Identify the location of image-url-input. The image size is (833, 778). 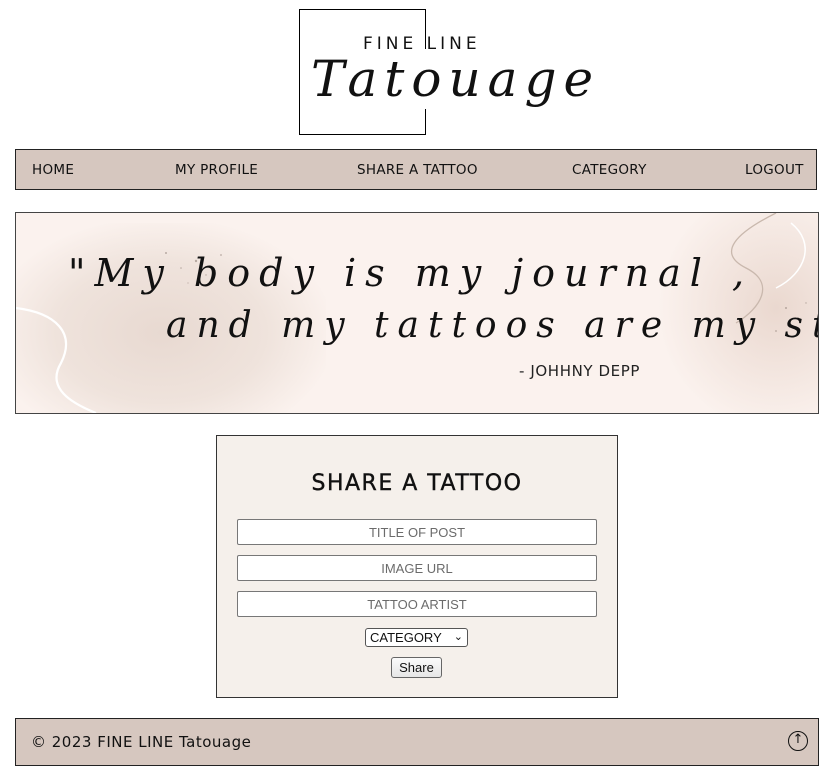
(417, 568).